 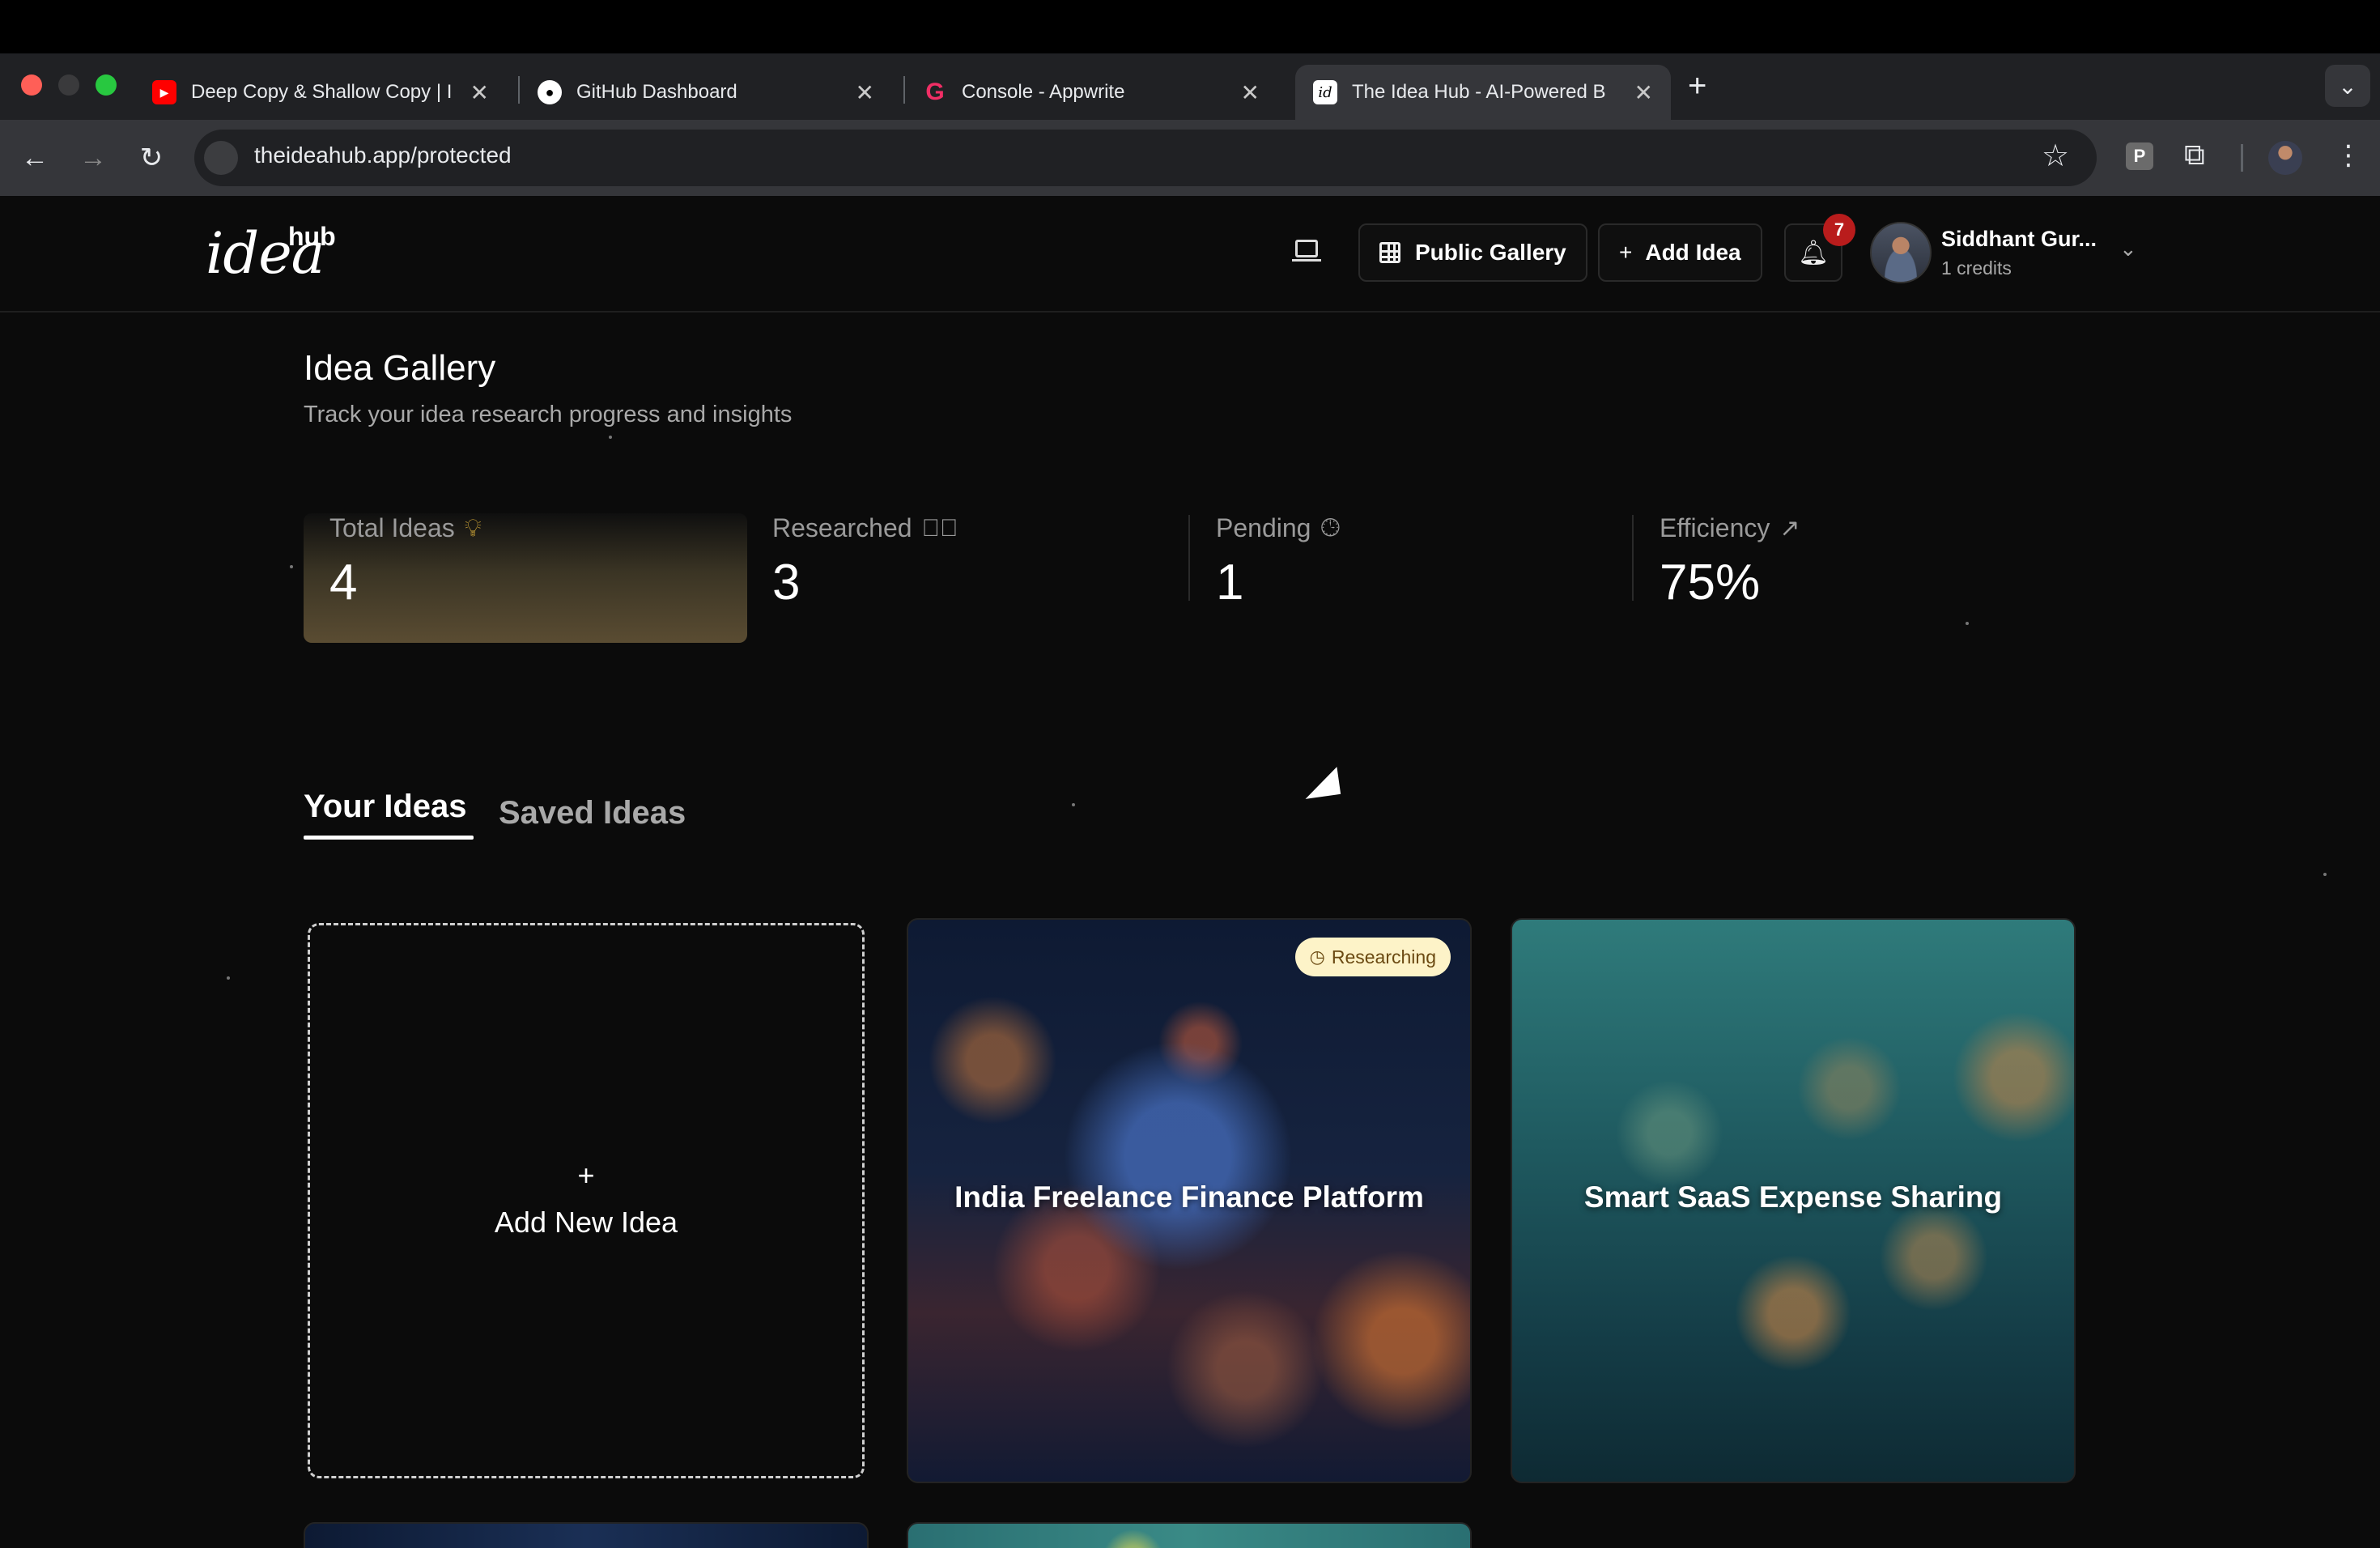 What do you see at coordinates (1697, 86) in the screenshot?
I see `new-tab-button: +` at bounding box center [1697, 86].